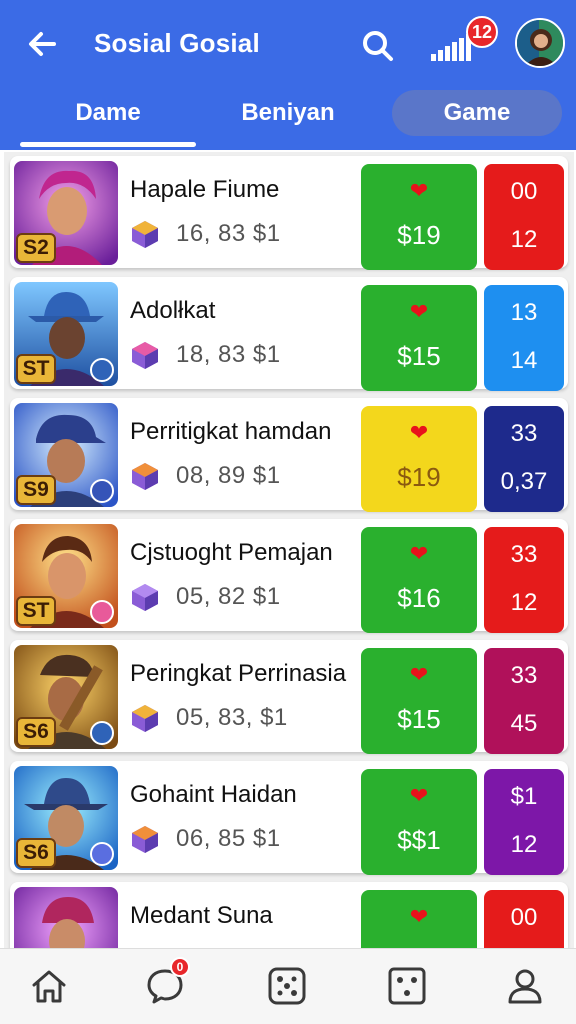 Image resolution: width=576 pixels, height=1024 pixels. I want to click on tab-dame: Dame, so click(108, 113).